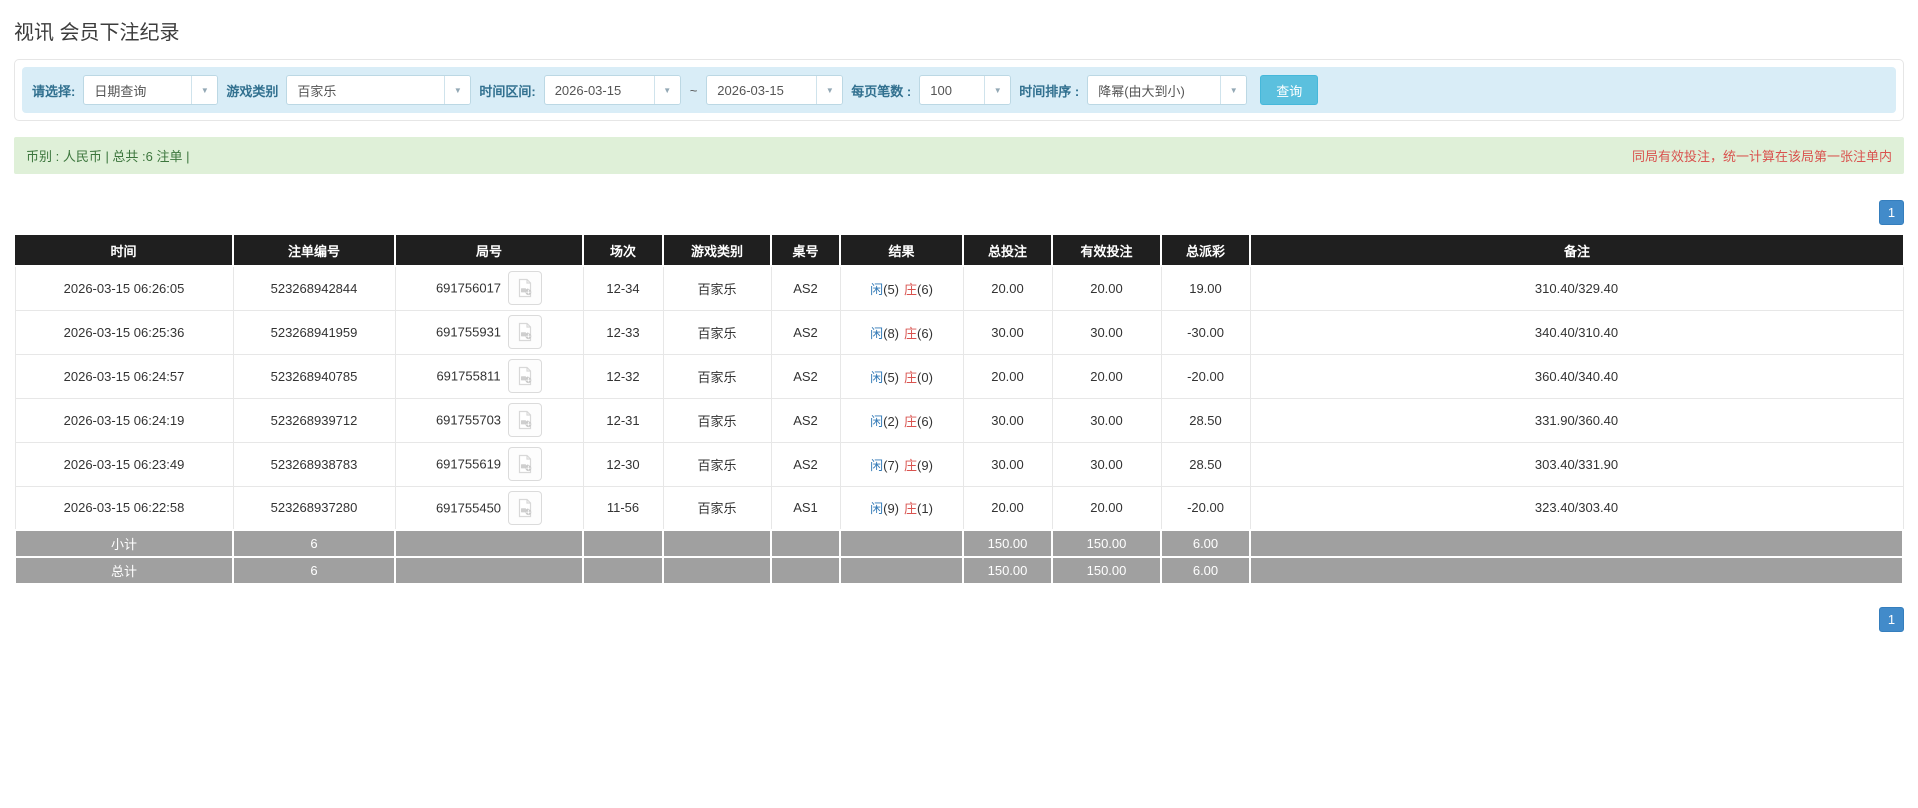 The width and height of the screenshot is (1918, 808). What do you see at coordinates (623, 420) in the screenshot?
I see `cell-session: 12-31` at bounding box center [623, 420].